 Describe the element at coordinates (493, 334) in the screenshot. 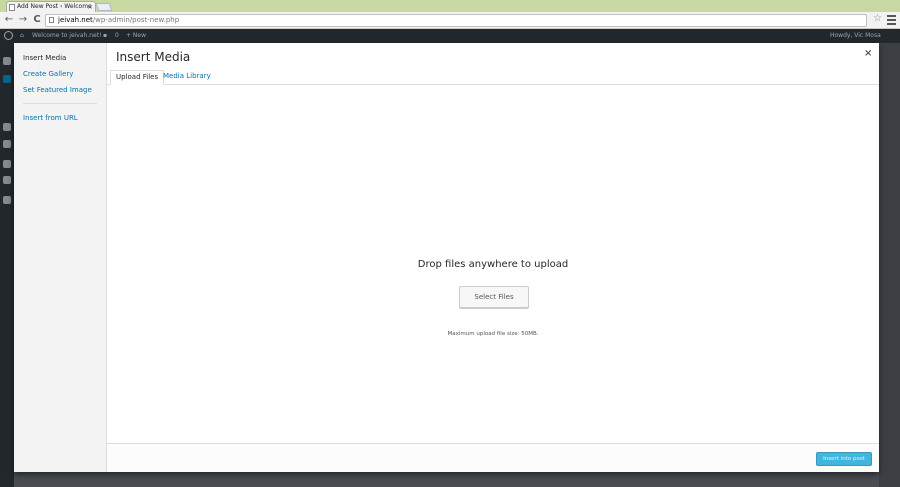

I see `max-upload-size: Maximum upload file size: 50MB.` at that location.